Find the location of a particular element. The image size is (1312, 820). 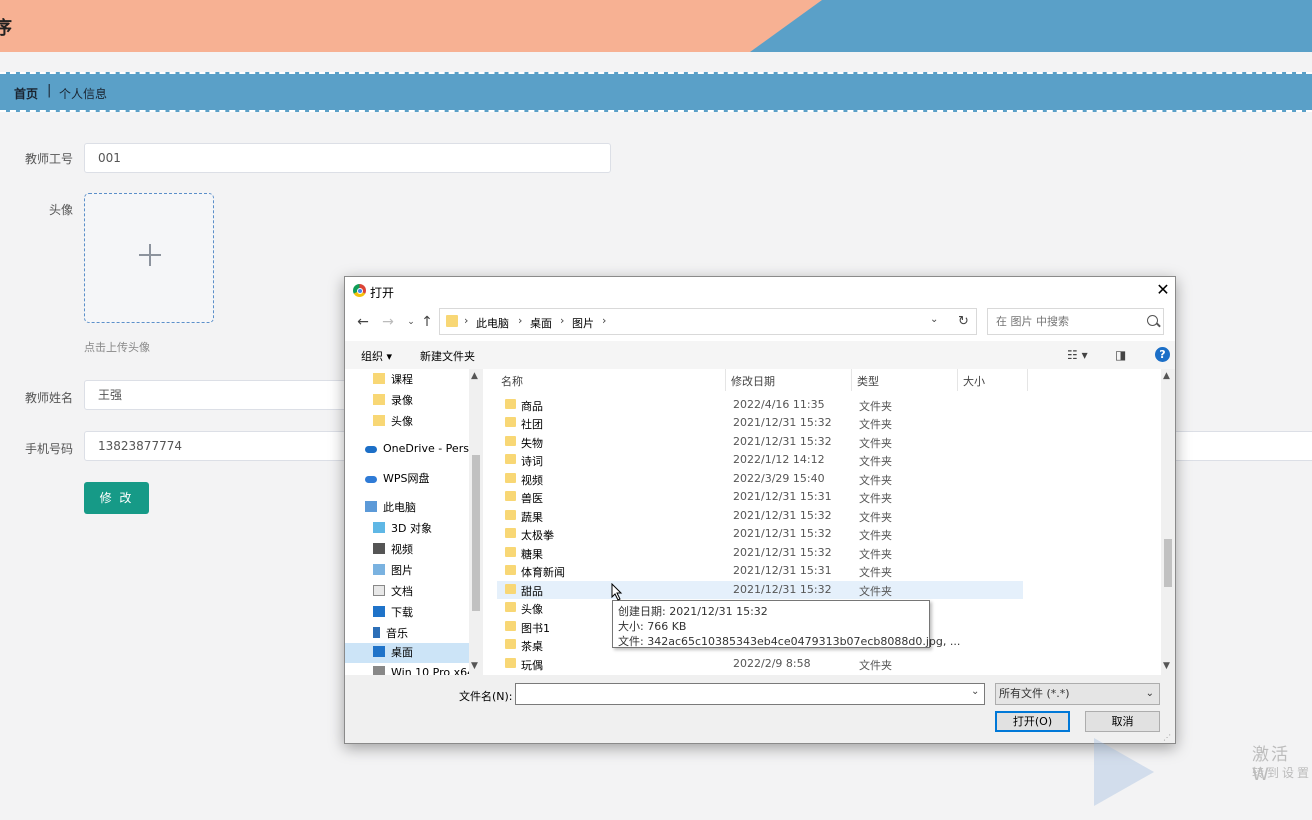

file-row: 玩偶 2022/2/9 8:58 文件夹 is located at coordinates (760, 664).